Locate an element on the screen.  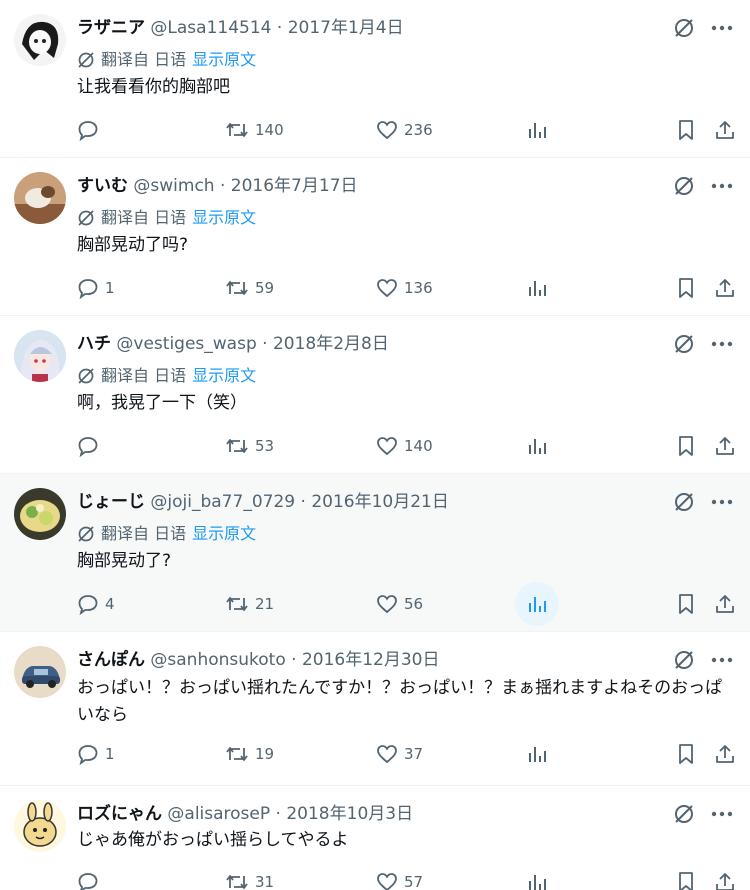
like-button: 236 is located at coordinates (404, 130).